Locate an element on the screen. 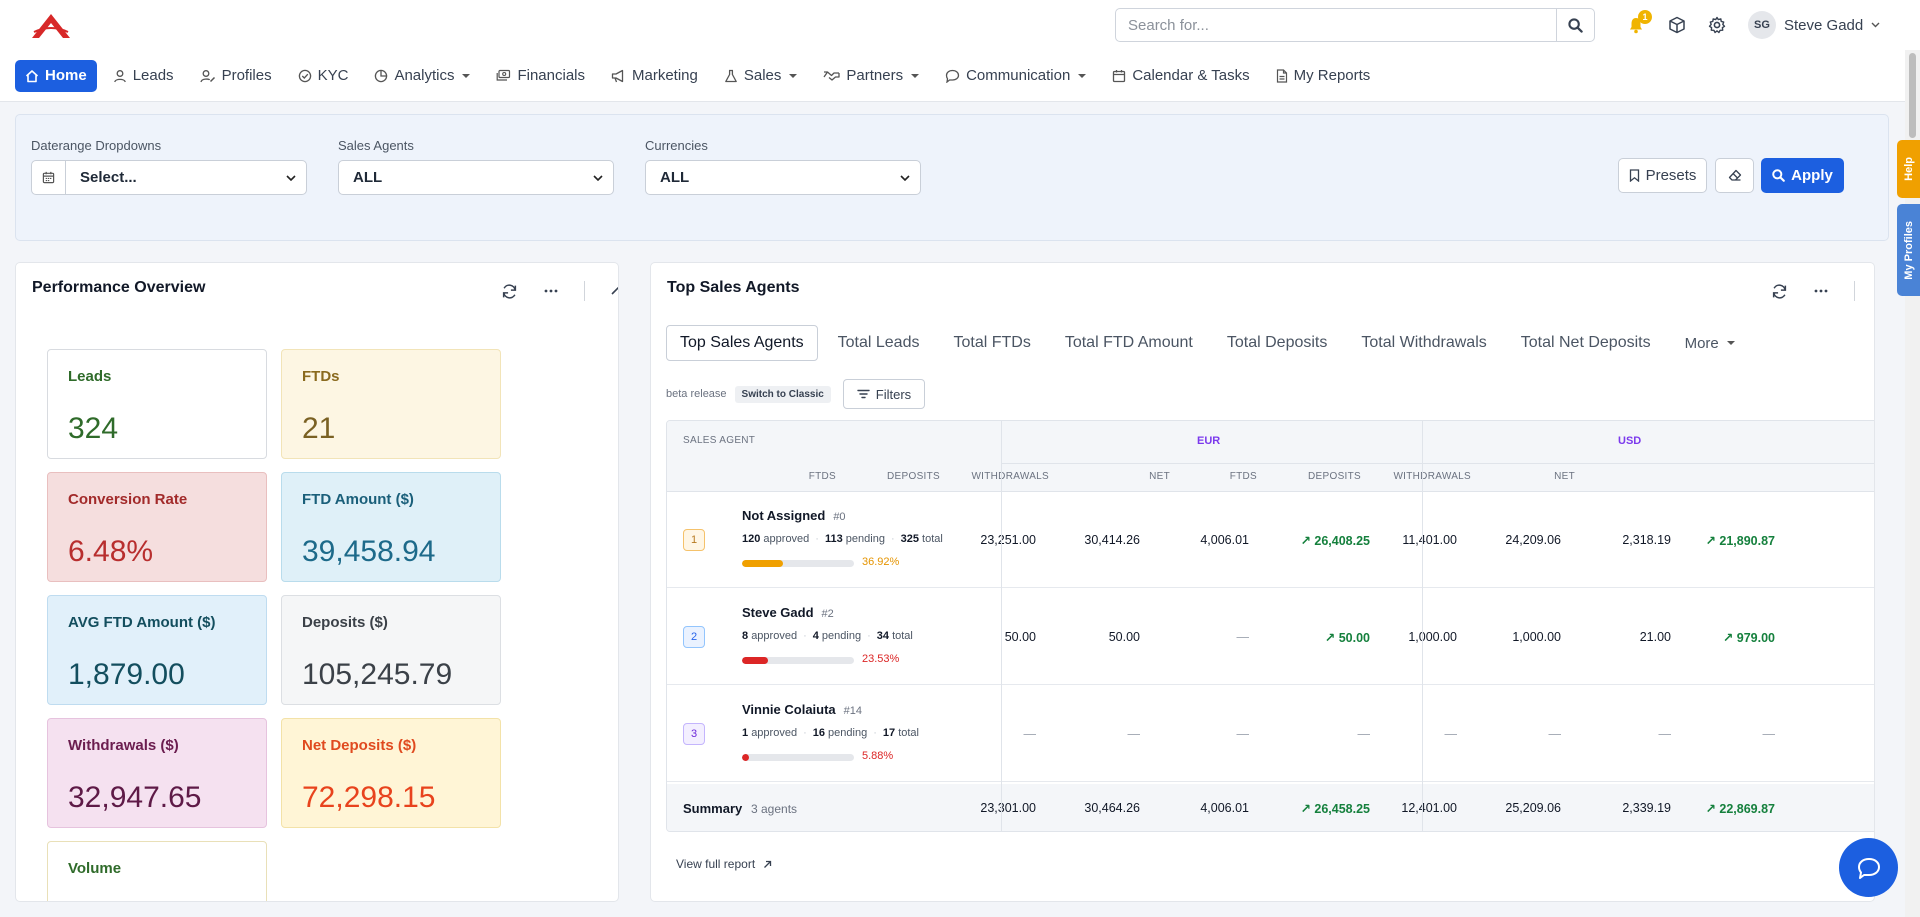 The image size is (1920, 917). metric-card-conversion-rate: Conversion Rate 6.48% is located at coordinates (157, 527).